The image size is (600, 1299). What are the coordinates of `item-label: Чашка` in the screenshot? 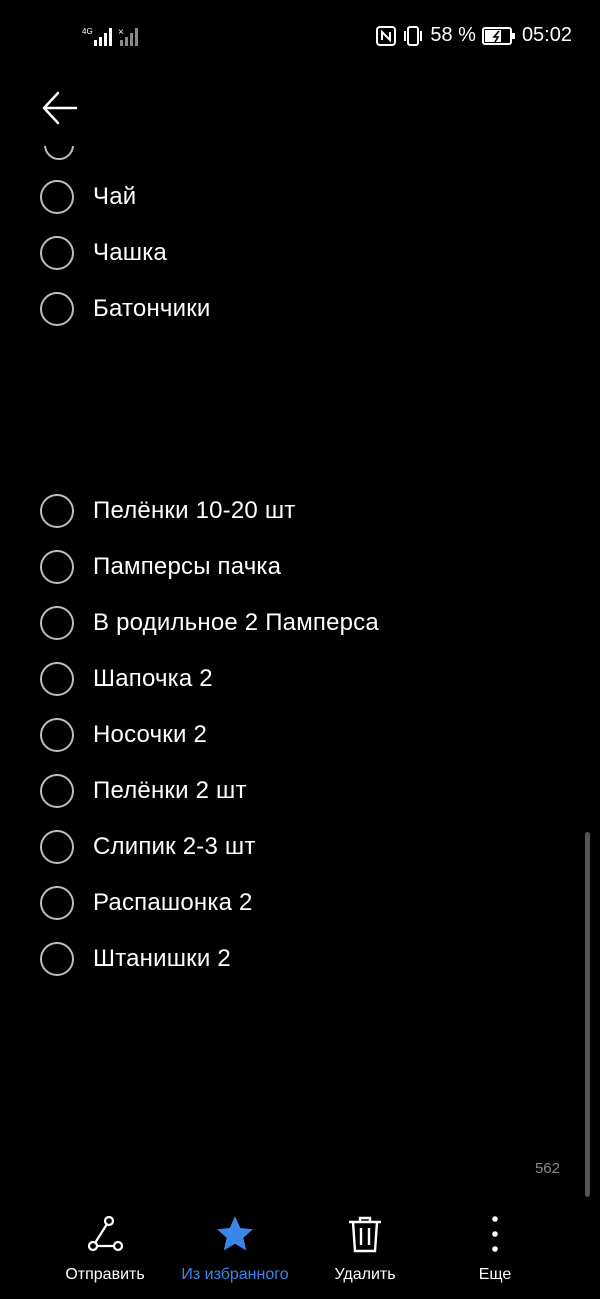 It's located at (130, 252).